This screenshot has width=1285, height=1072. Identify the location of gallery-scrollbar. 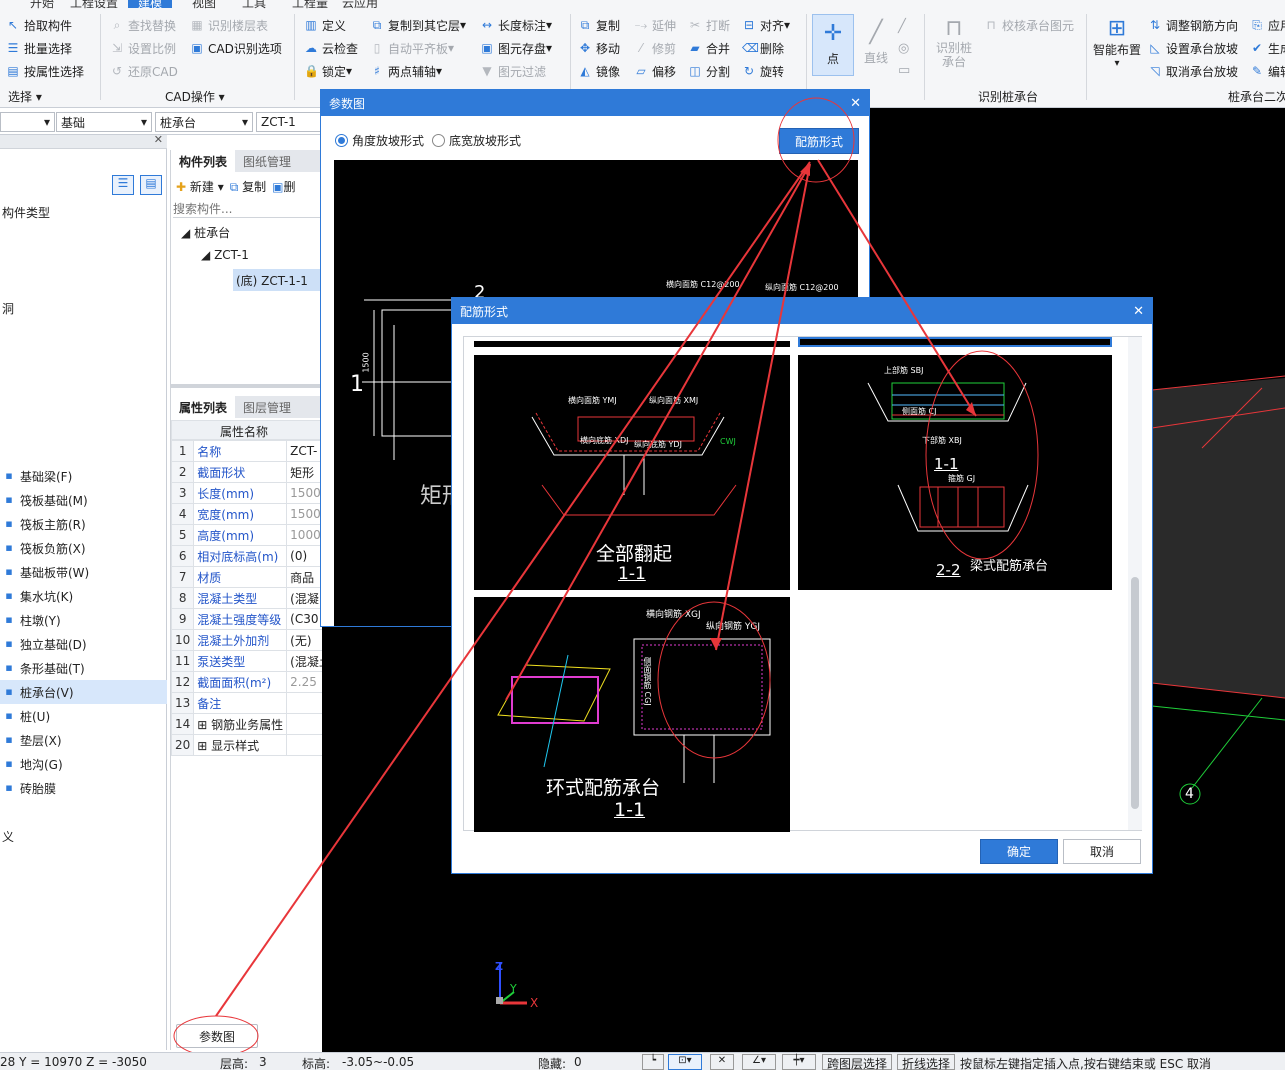
(1135, 583).